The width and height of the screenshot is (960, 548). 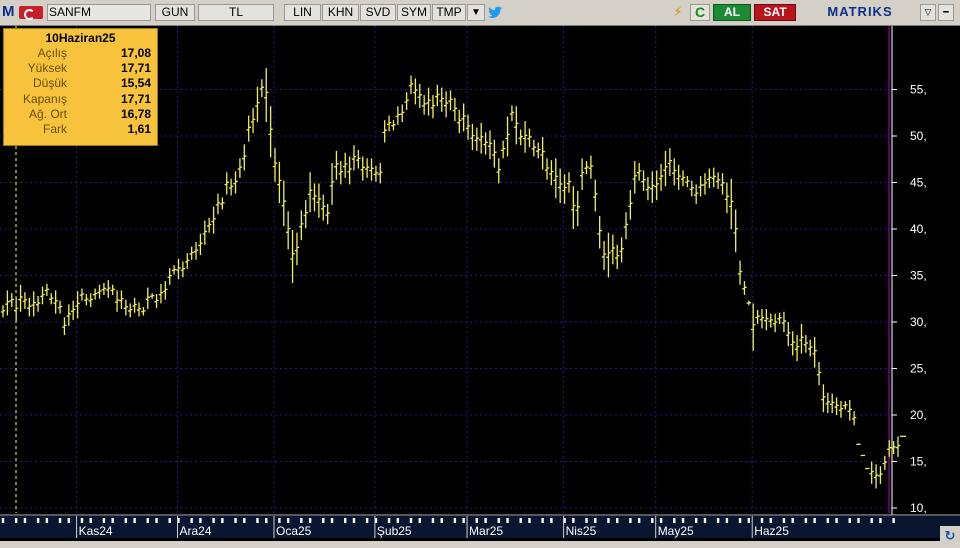 I want to click on info-label: Ağ. Ort, so click(x=47, y=113).